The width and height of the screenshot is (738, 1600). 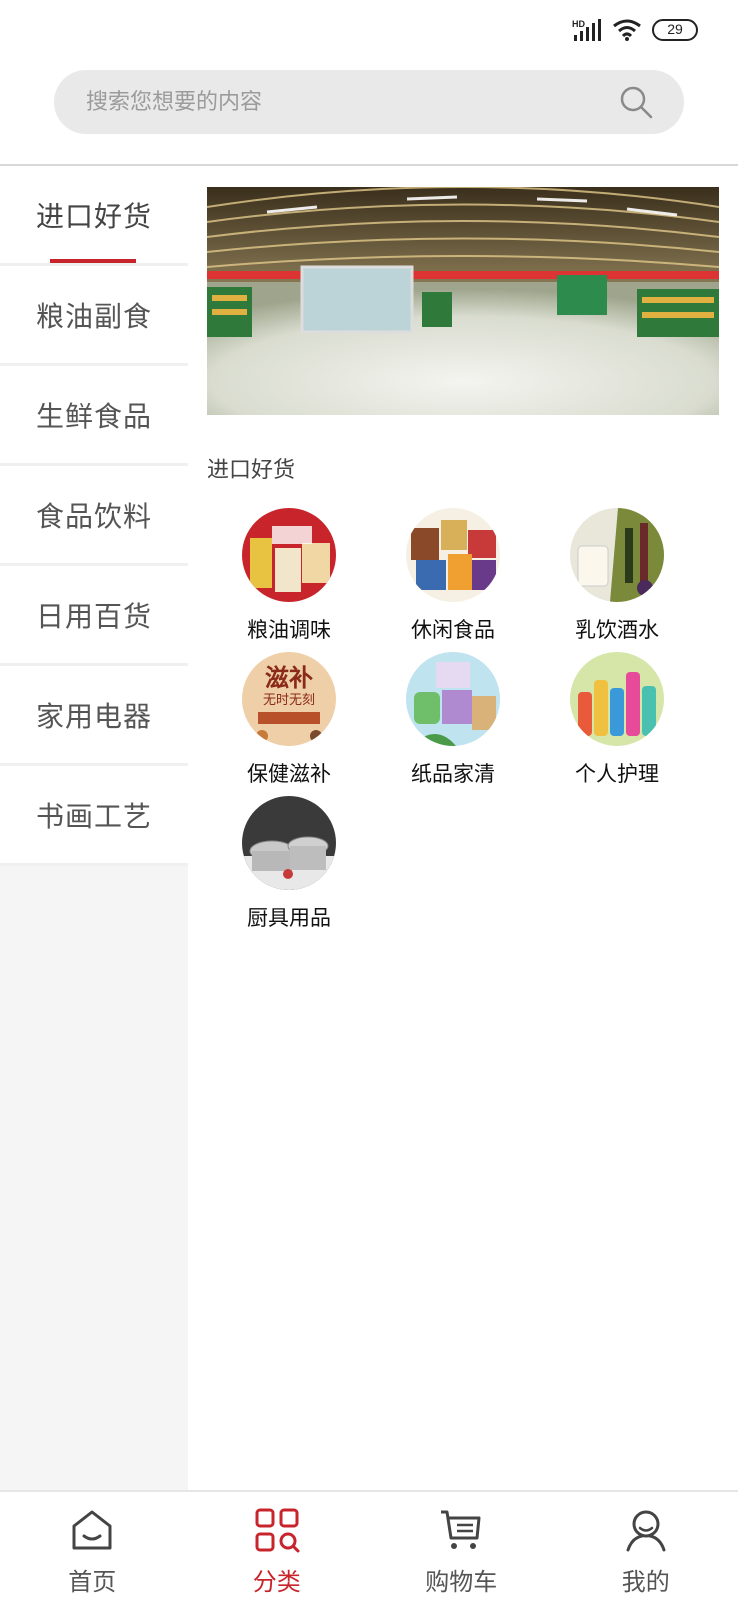 I want to click on paper-cleaning-thumbnail, so click(x=453, y=699).